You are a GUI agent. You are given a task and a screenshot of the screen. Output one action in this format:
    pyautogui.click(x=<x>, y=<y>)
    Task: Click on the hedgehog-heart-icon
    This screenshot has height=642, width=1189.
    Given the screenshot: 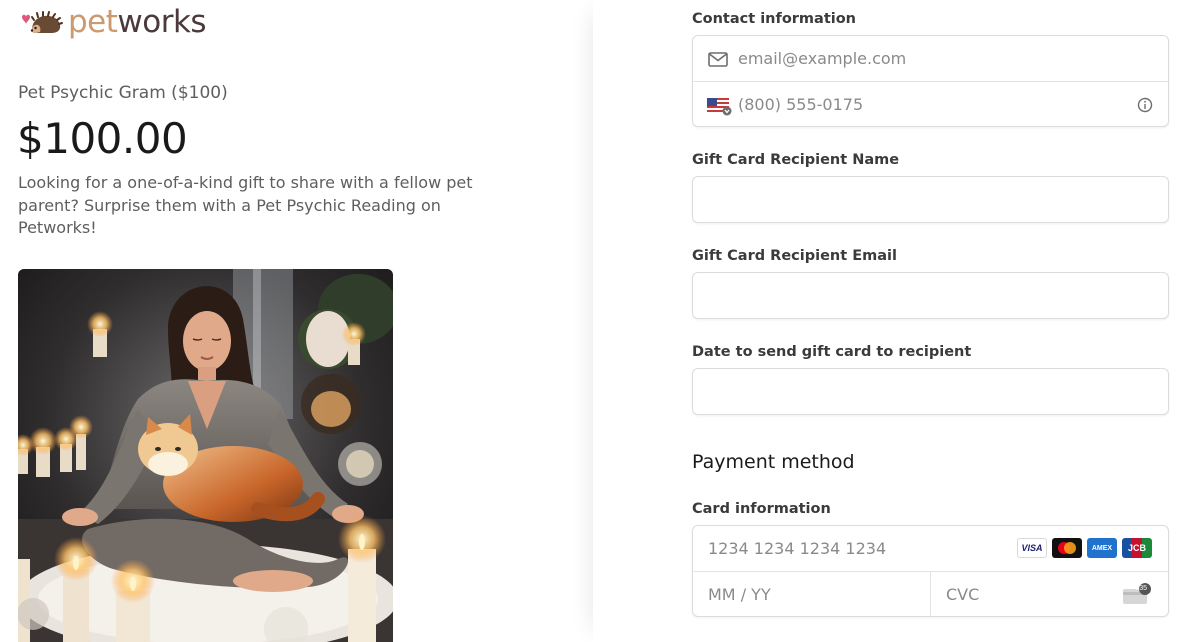 What is the action you would take?
    pyautogui.click(x=41, y=22)
    